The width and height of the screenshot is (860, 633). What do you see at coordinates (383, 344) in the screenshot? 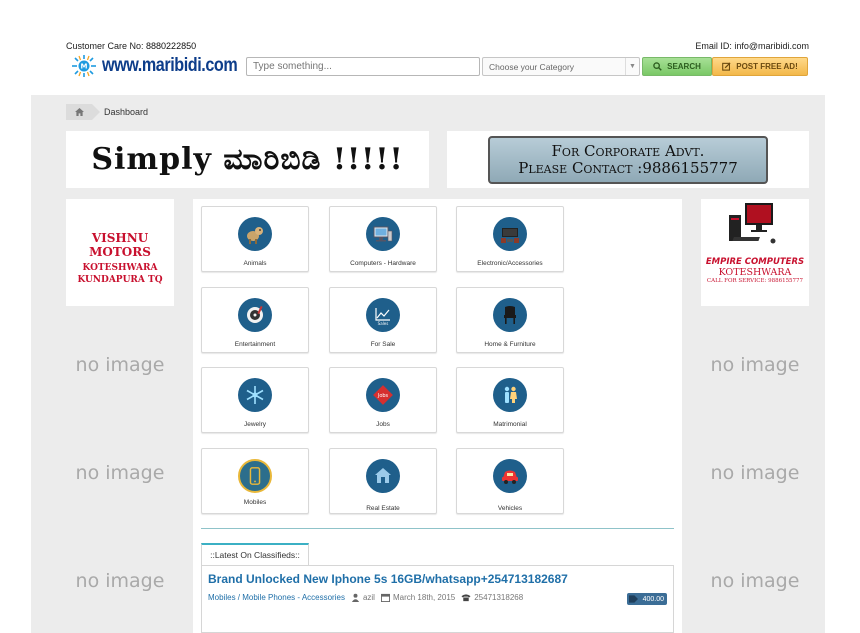
I see `category-label: For Sale` at bounding box center [383, 344].